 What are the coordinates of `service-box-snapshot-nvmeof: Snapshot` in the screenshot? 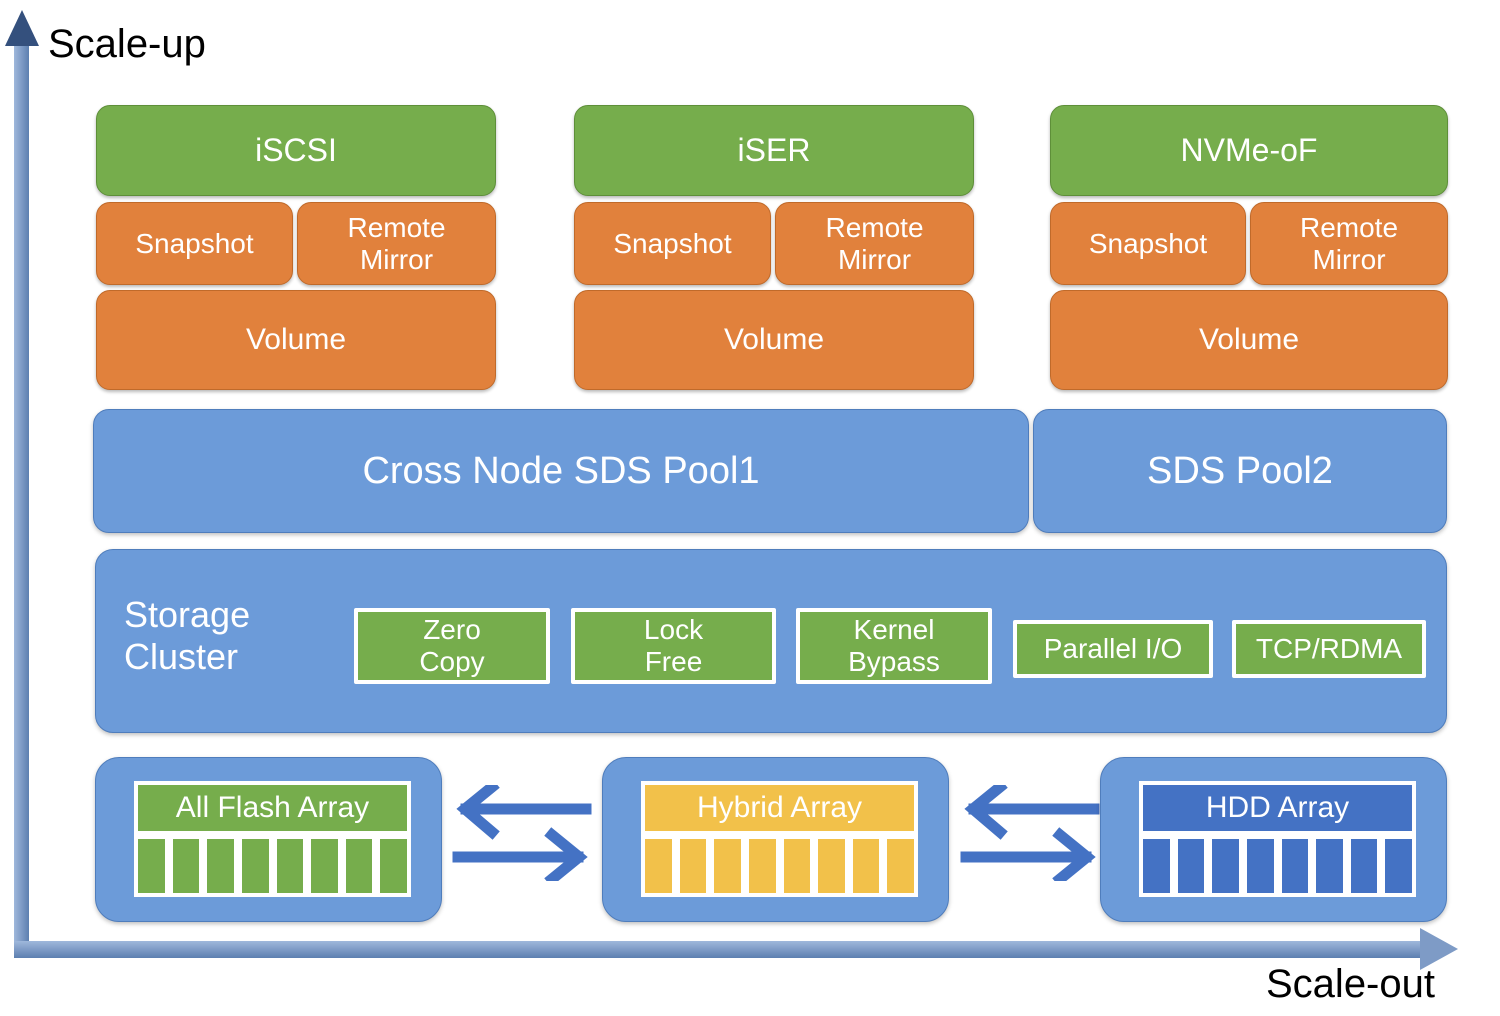 It's located at (1148, 243).